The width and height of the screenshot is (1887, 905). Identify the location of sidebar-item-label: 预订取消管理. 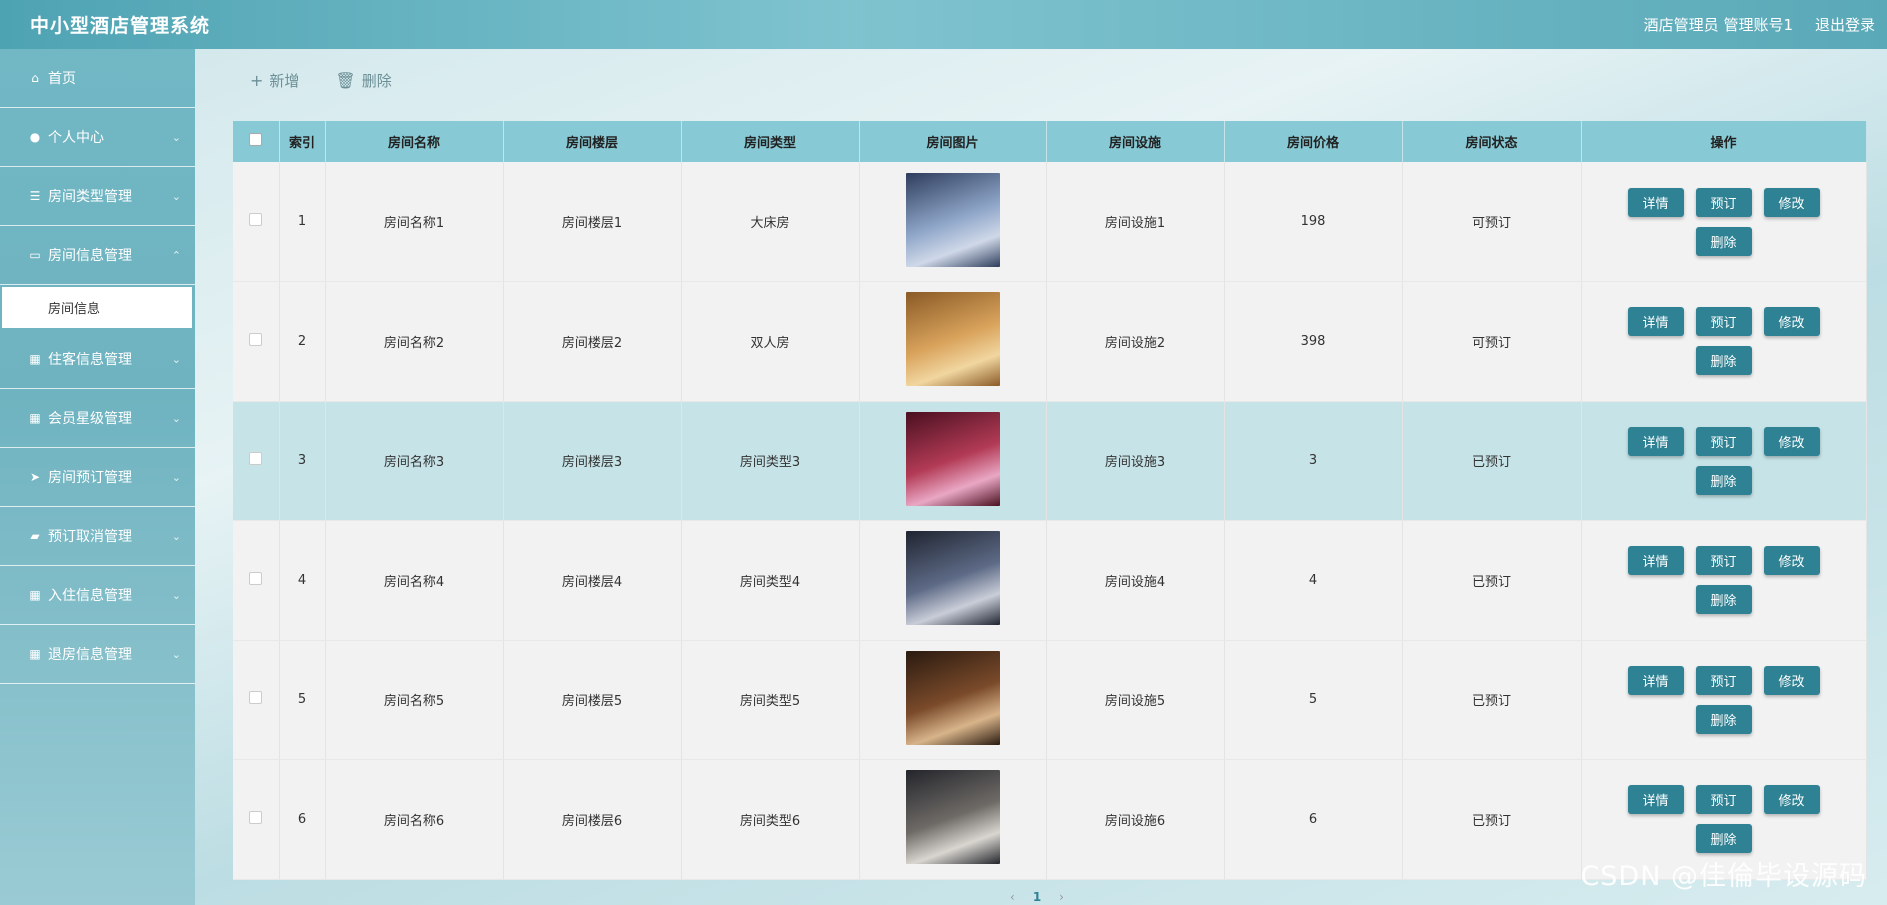
(90, 537).